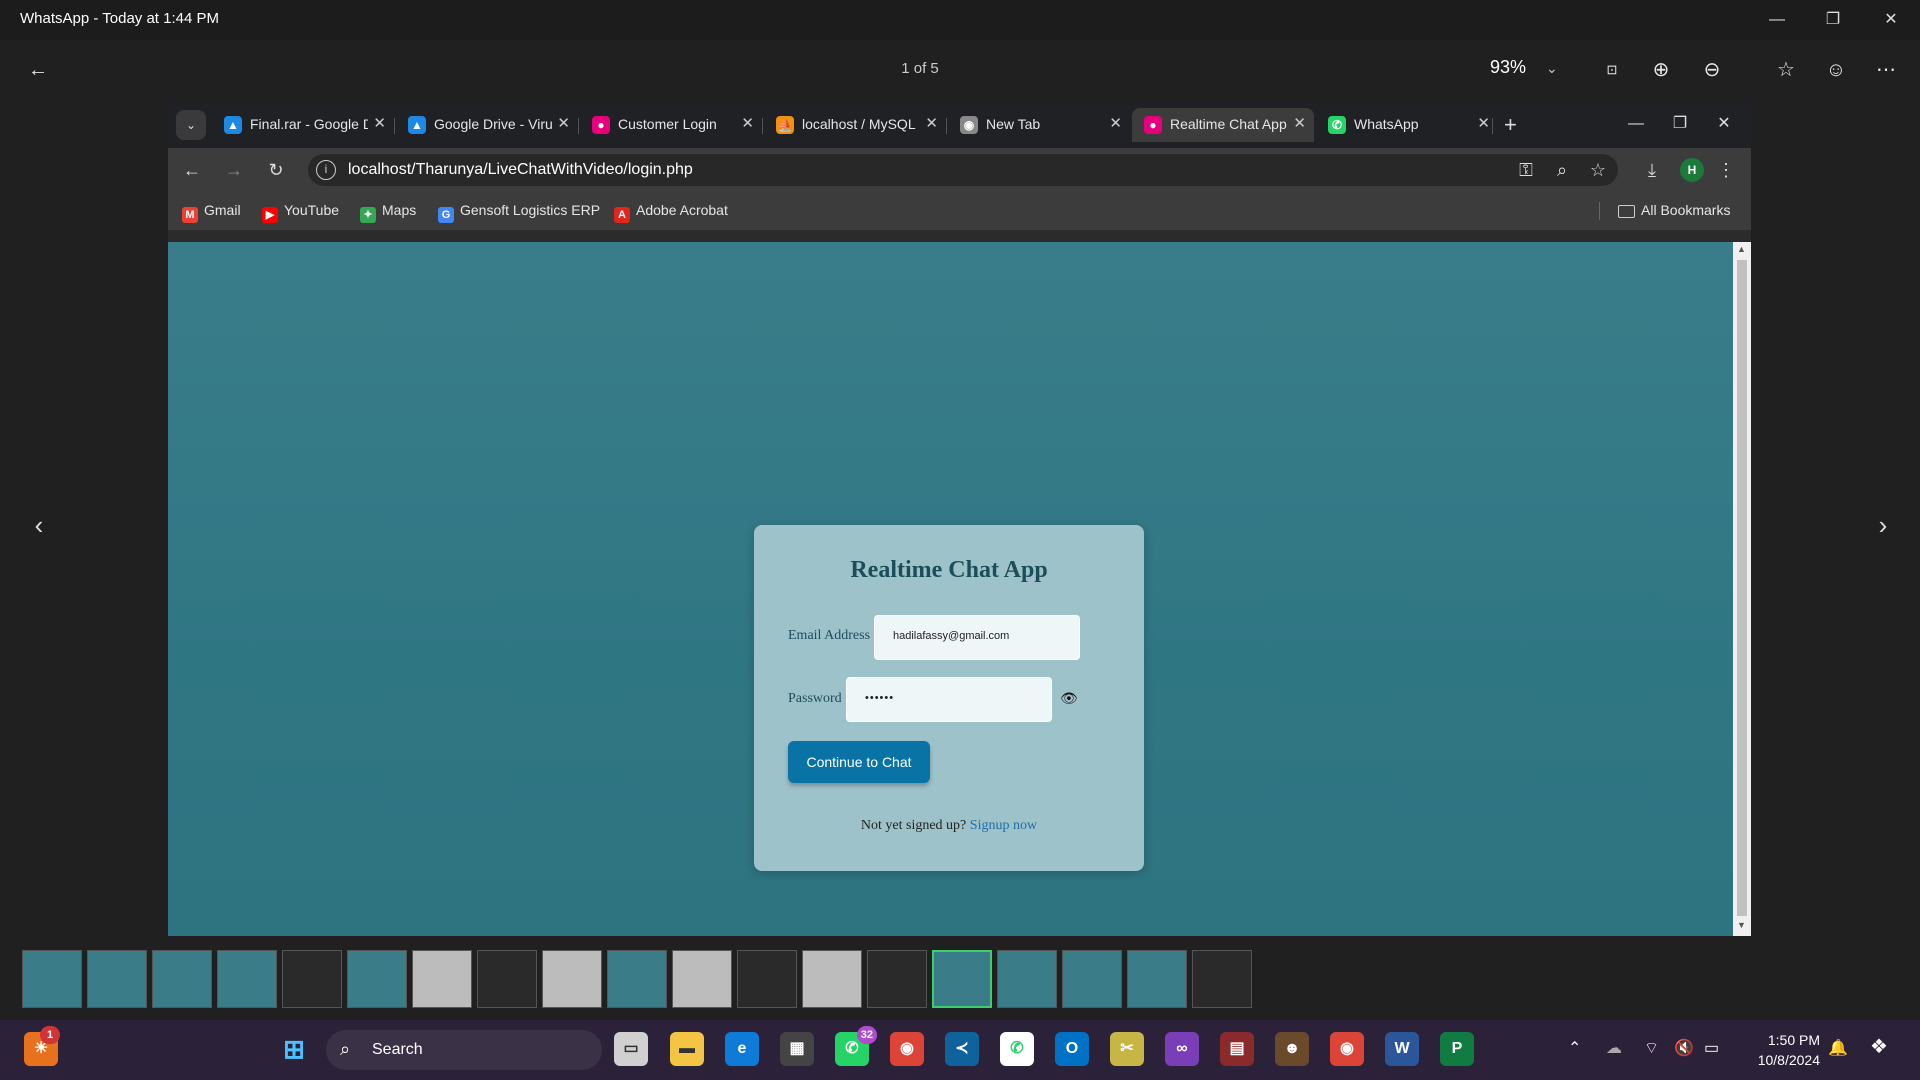 Image resolution: width=1920 pixels, height=1080 pixels. Describe the element at coordinates (1402, 1049) in the screenshot. I see `word-icon: W` at that location.